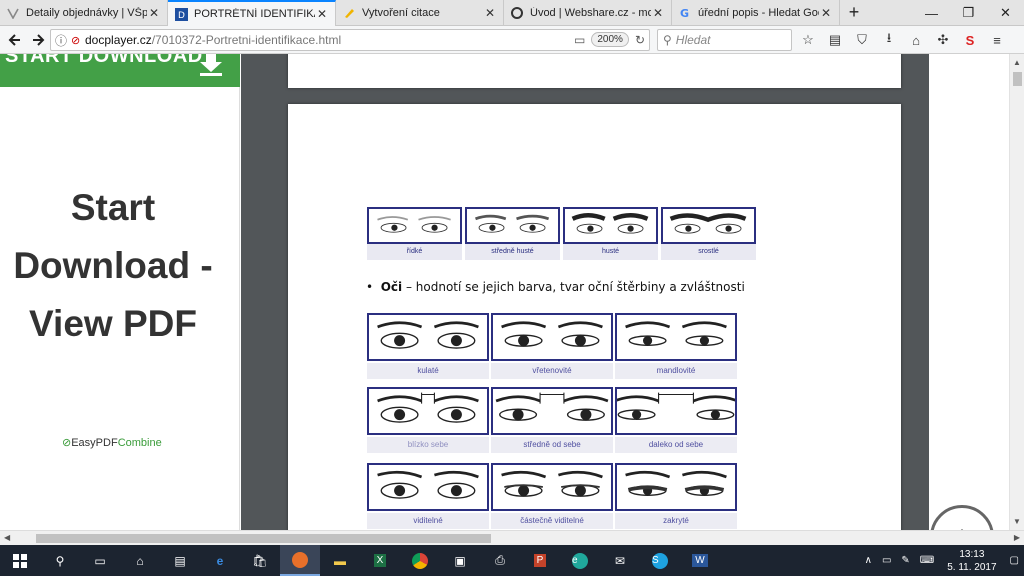 The height and width of the screenshot is (576, 1024). I want to click on pocket-icon: ⛉, so click(862, 40).